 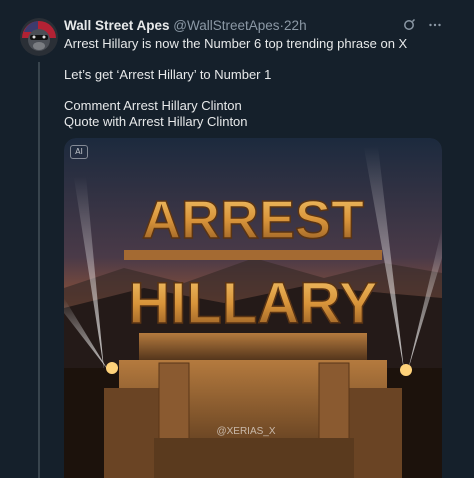 I want to click on tweet-header: Wall Street Apes @WallStreetApes·22h, so click(x=249, y=26).